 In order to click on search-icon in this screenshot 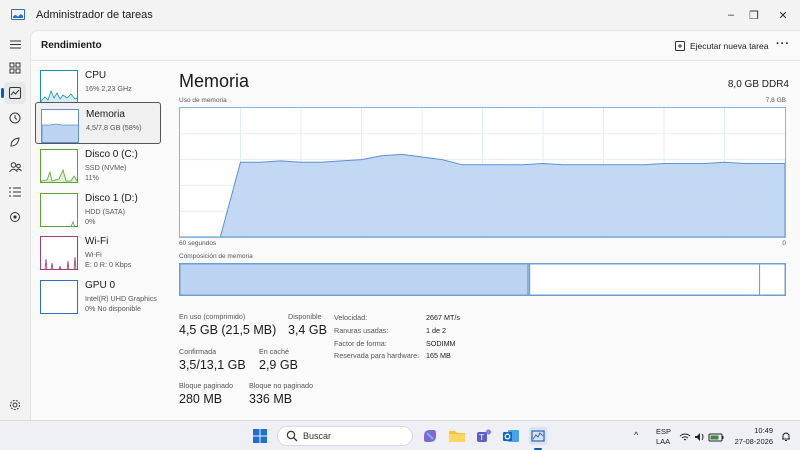, I will do `click(292, 436)`.